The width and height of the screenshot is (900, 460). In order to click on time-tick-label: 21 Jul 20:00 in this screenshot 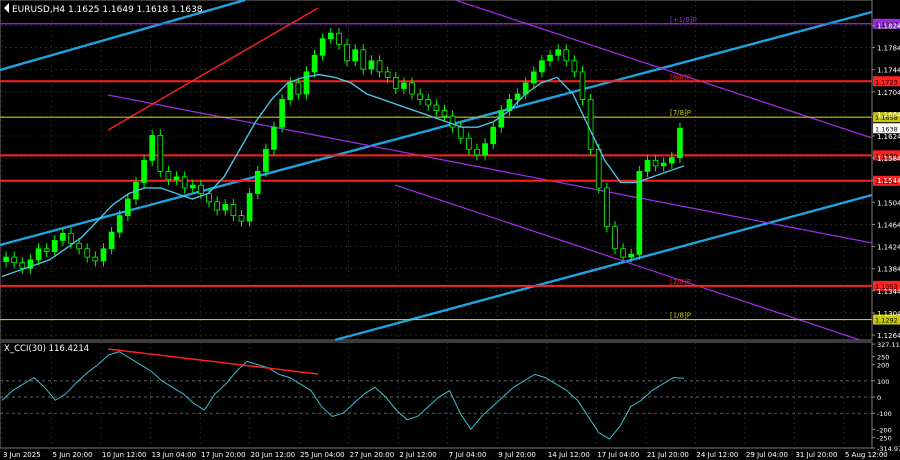, I will do `click(668, 455)`.